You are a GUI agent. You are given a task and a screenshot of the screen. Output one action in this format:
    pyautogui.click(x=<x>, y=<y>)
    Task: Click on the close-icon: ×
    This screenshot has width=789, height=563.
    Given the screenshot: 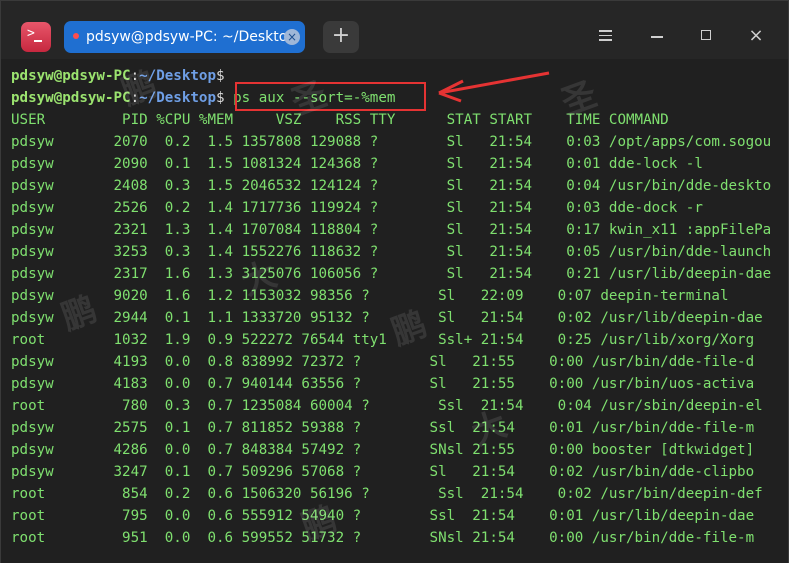 What is the action you would take?
    pyautogui.click(x=756, y=36)
    